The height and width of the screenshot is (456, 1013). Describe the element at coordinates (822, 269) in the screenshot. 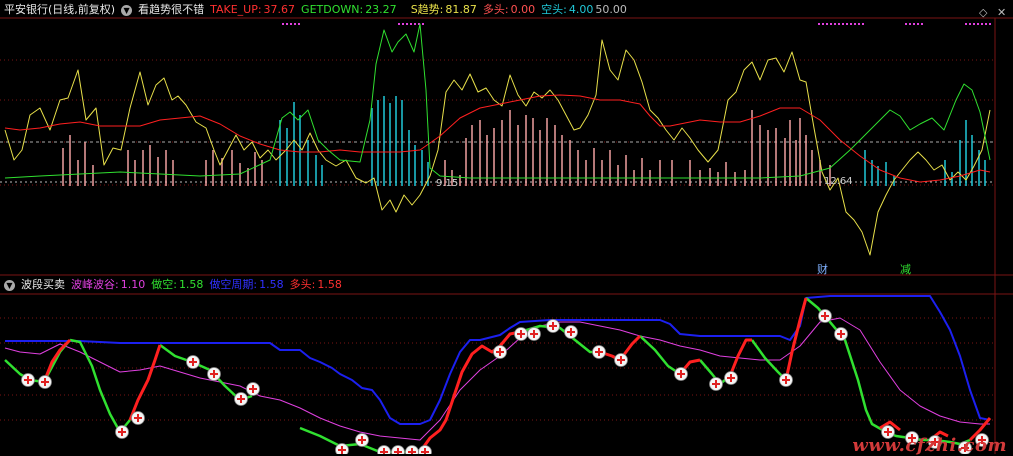

I see `finance-badge: 财` at that location.